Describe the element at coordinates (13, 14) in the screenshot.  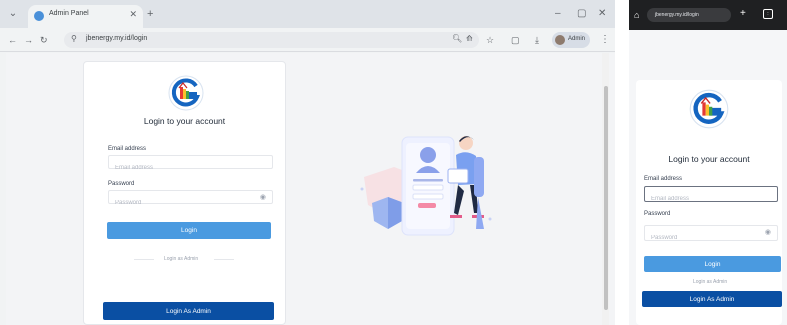
I see `tab-search-icon: ⌄` at that location.